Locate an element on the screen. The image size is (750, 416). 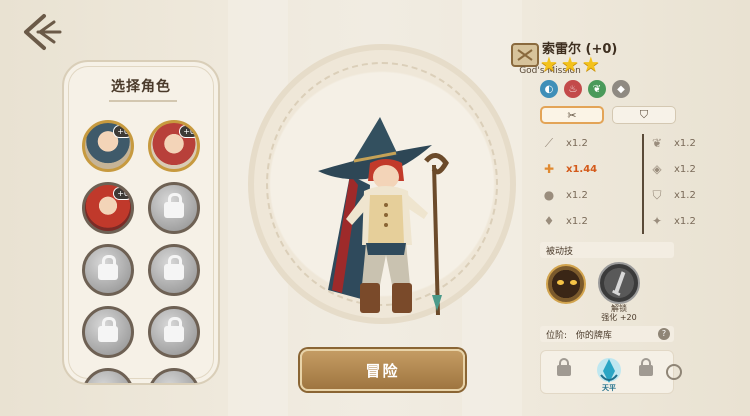
diamond-icon: ◈ is located at coordinates (657, 169).